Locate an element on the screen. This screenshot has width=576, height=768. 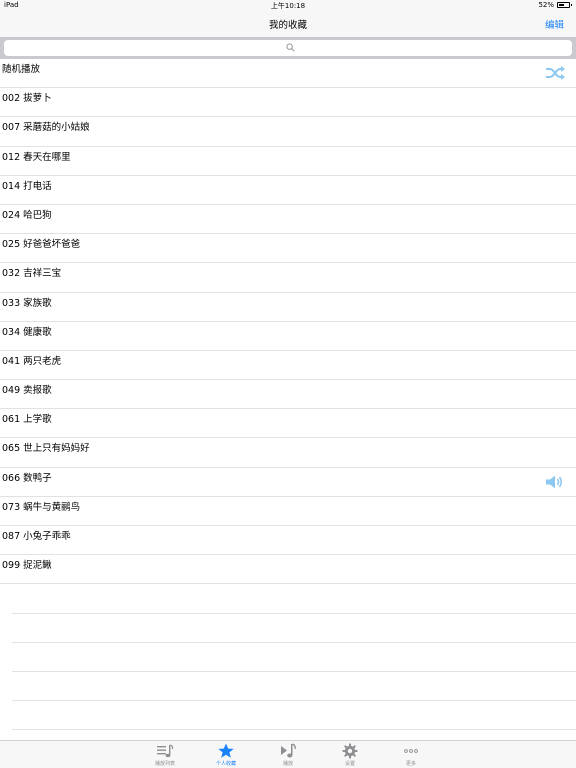
page-title: 我的收藏 is located at coordinates (287, 25).